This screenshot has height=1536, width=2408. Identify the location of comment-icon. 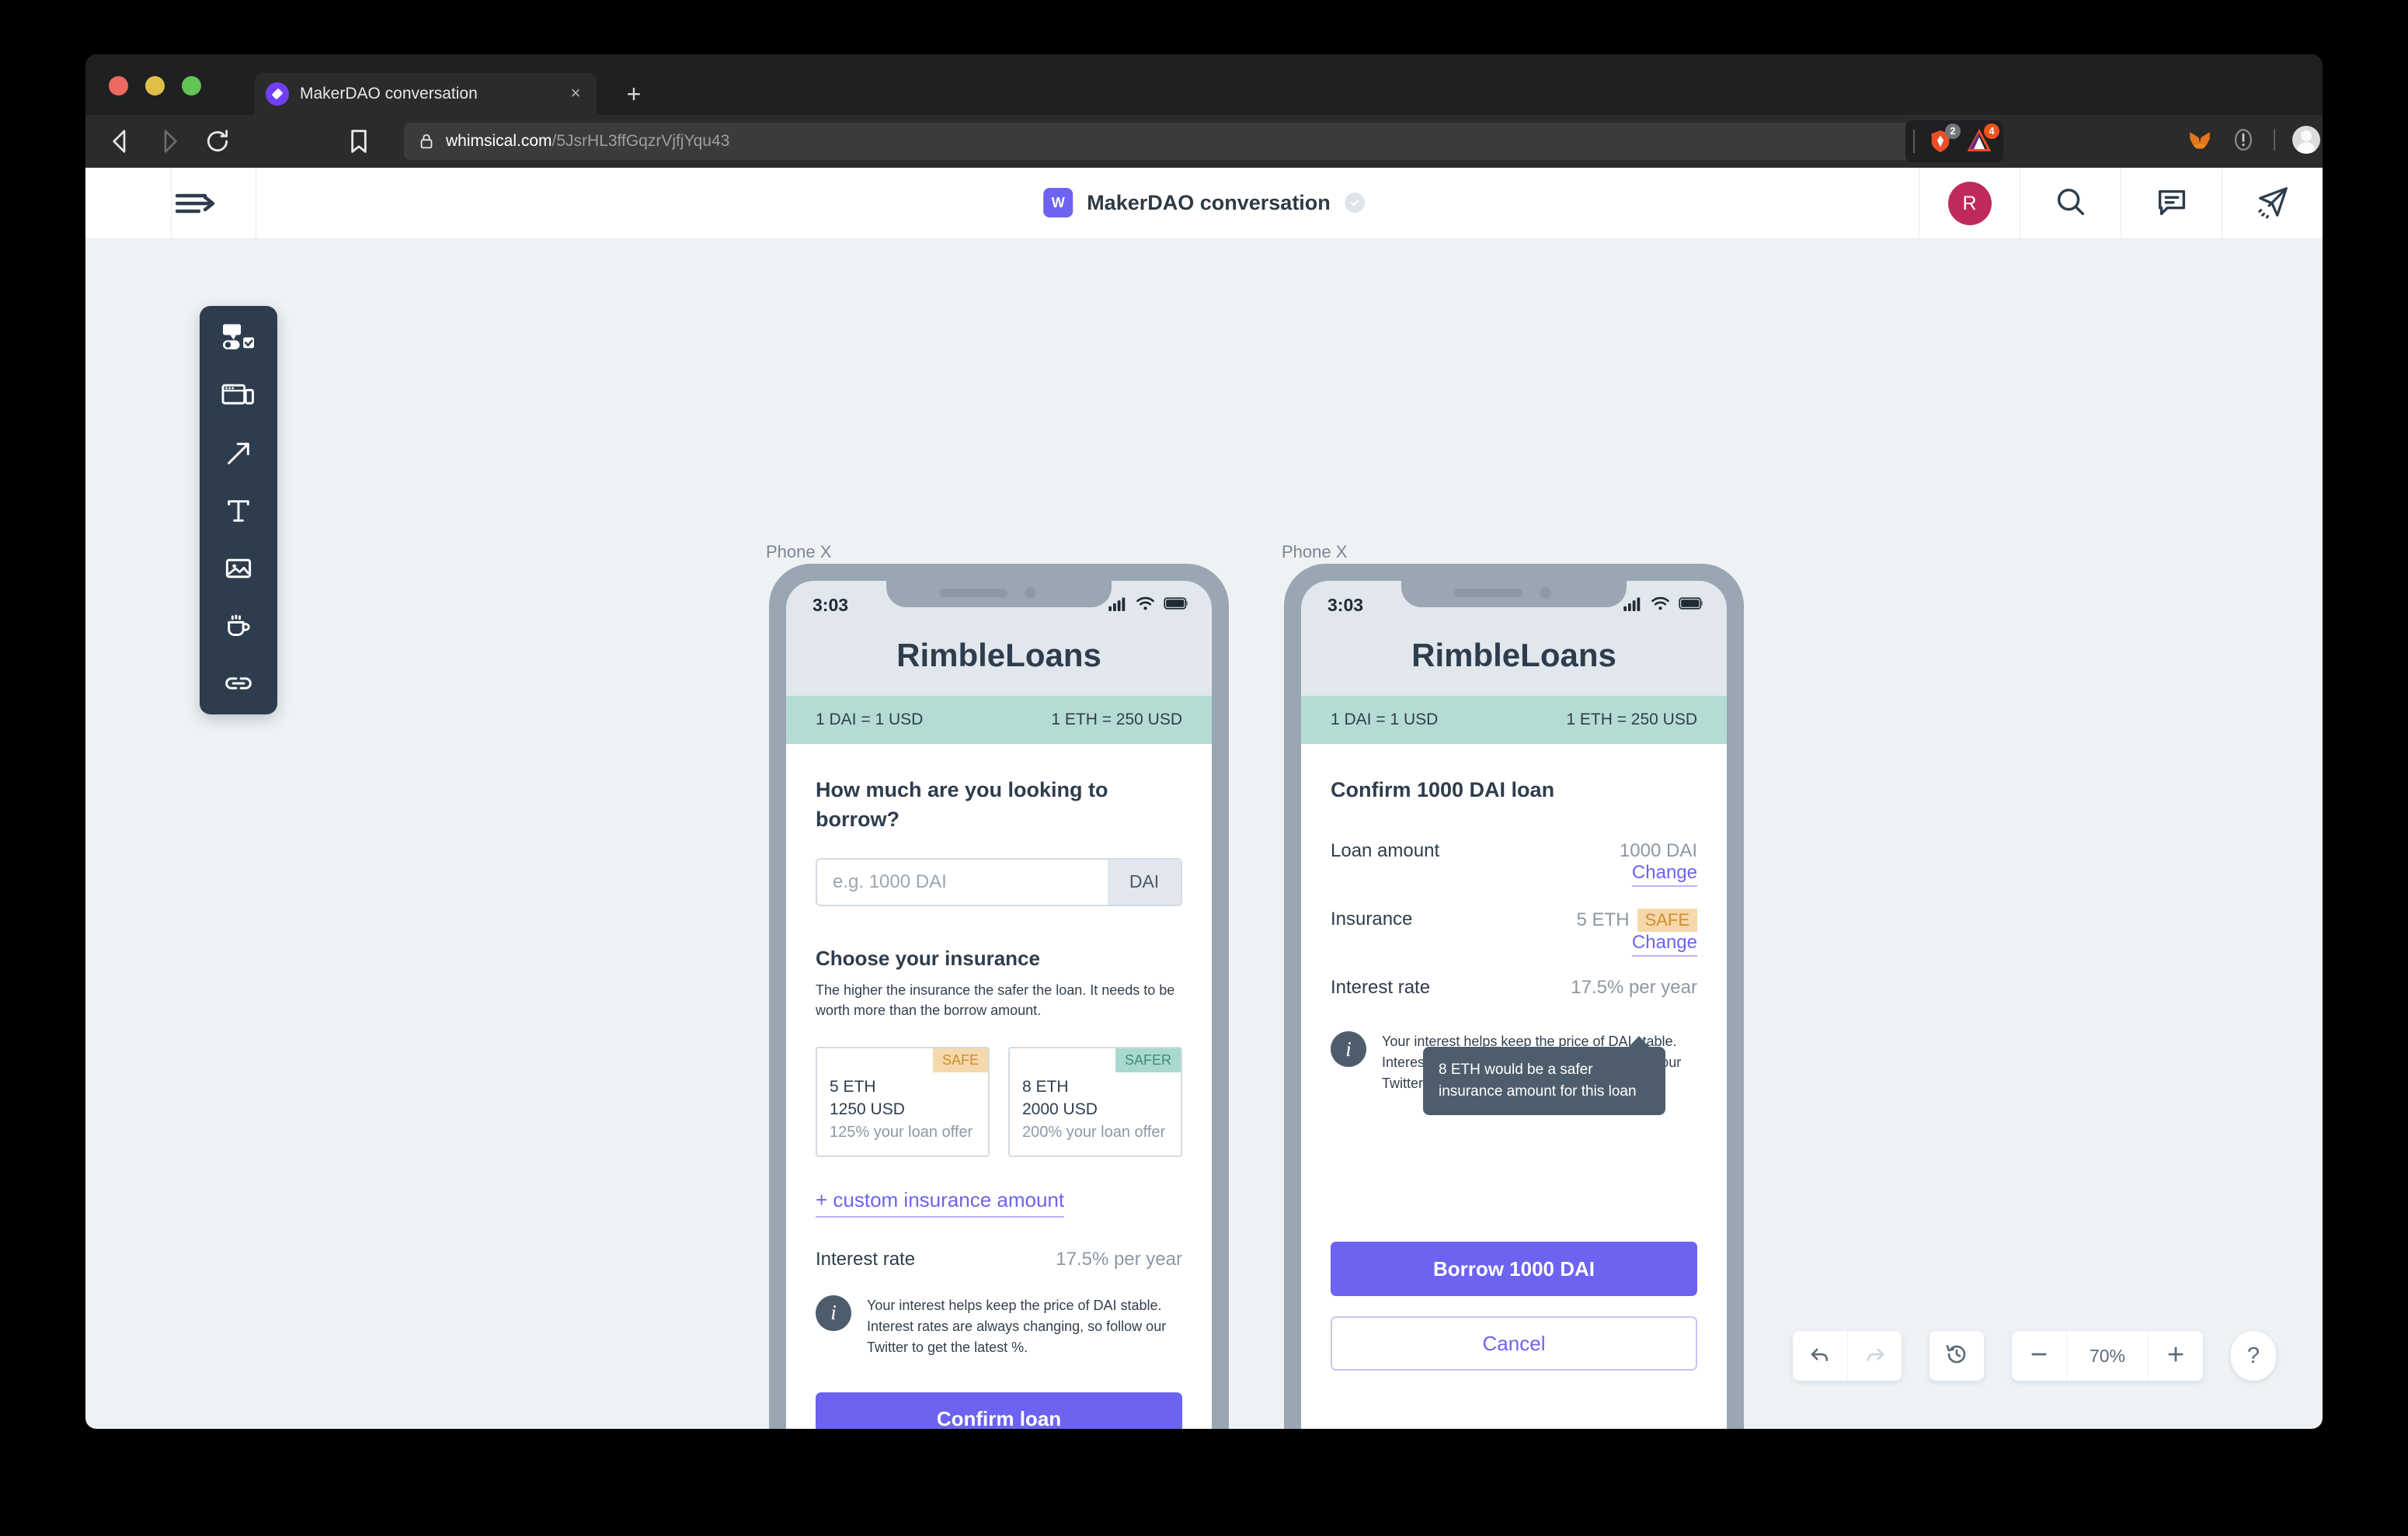
(2172, 204).